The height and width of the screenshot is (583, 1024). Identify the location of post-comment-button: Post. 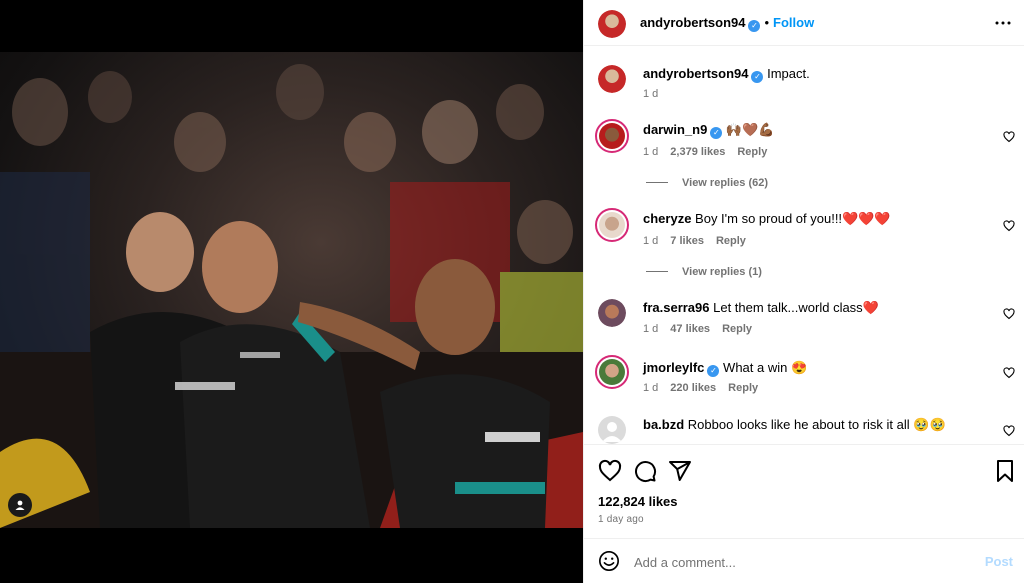
(999, 561).